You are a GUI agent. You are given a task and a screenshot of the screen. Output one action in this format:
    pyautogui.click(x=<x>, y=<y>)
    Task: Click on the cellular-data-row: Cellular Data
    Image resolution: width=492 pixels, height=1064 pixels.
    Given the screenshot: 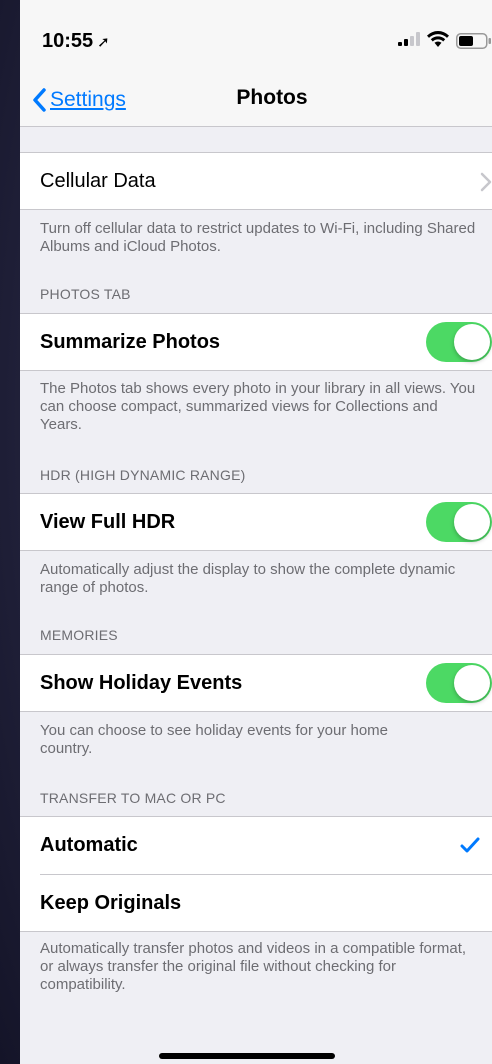 What is the action you would take?
    pyautogui.click(x=256, y=181)
    